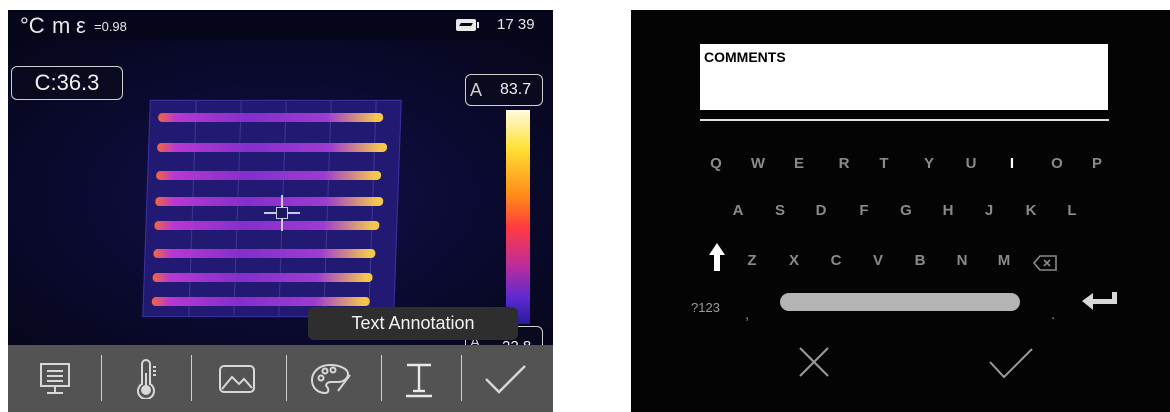  I want to click on unit-distance: m, so click(61, 25).